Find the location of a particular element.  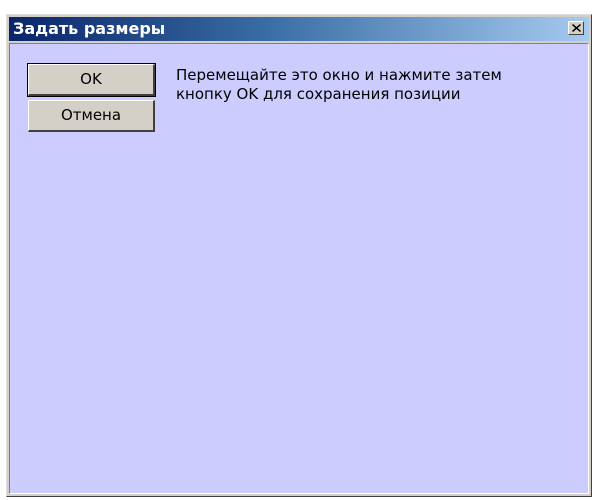

instruction-line-1: Перемещайте это окно и нажмите затем is located at coordinates (339, 75).